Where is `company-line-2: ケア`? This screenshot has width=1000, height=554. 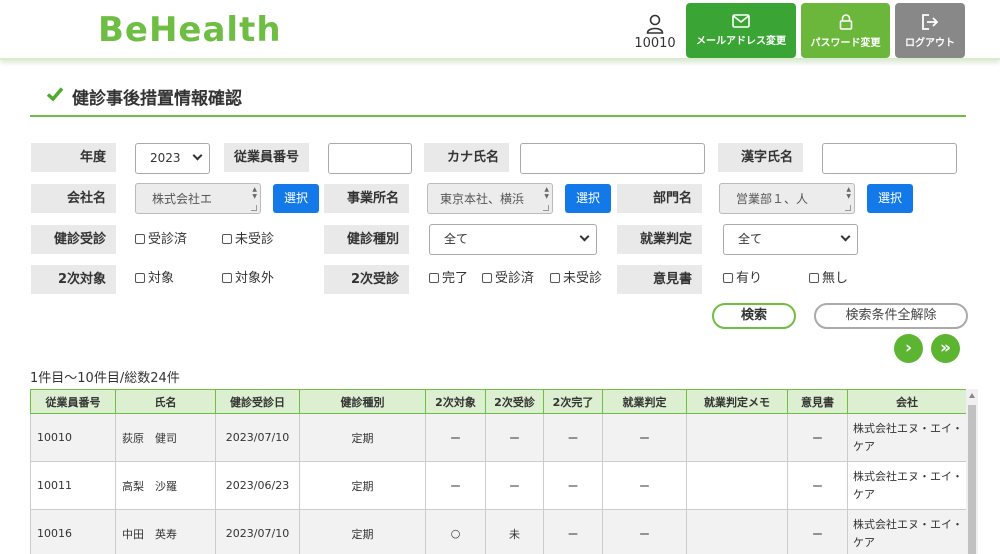
company-line-2: ケア is located at coordinates (864, 494).